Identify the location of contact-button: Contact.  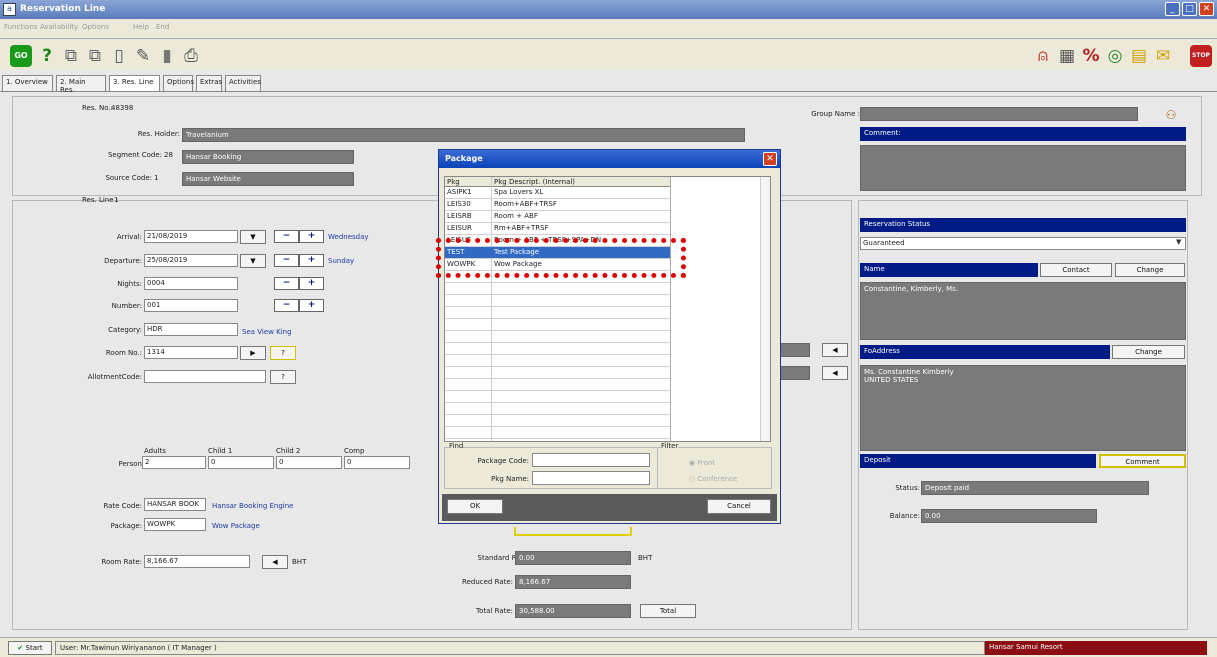
(1076, 270).